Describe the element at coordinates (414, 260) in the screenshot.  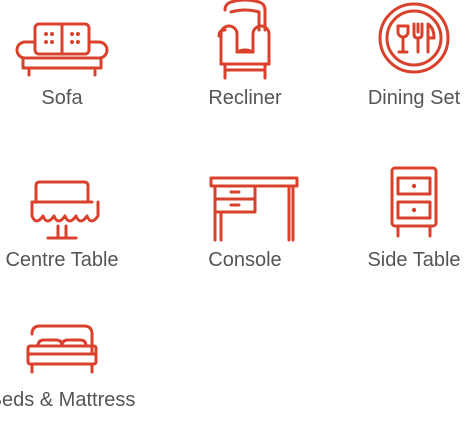
I see `category-label: Side Table` at that location.